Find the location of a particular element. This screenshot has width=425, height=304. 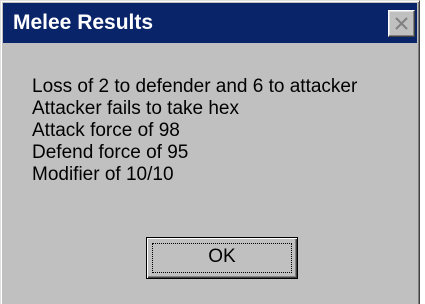

window-title: Melee Results is located at coordinates (83, 22).